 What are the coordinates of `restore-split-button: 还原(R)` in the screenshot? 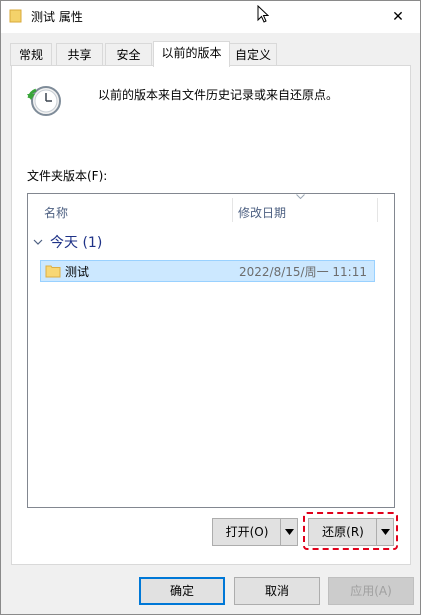 It's located at (351, 532).